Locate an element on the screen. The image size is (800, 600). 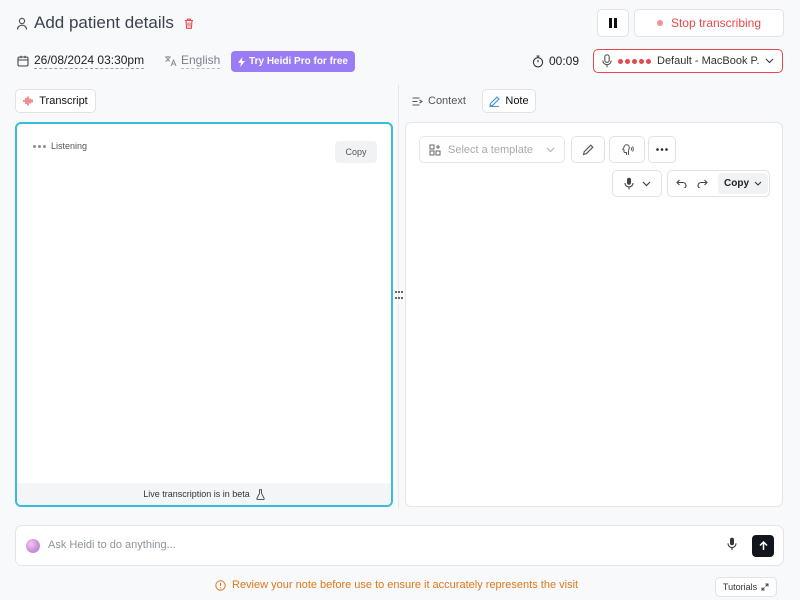
audio-level-meter is located at coordinates (634, 61).